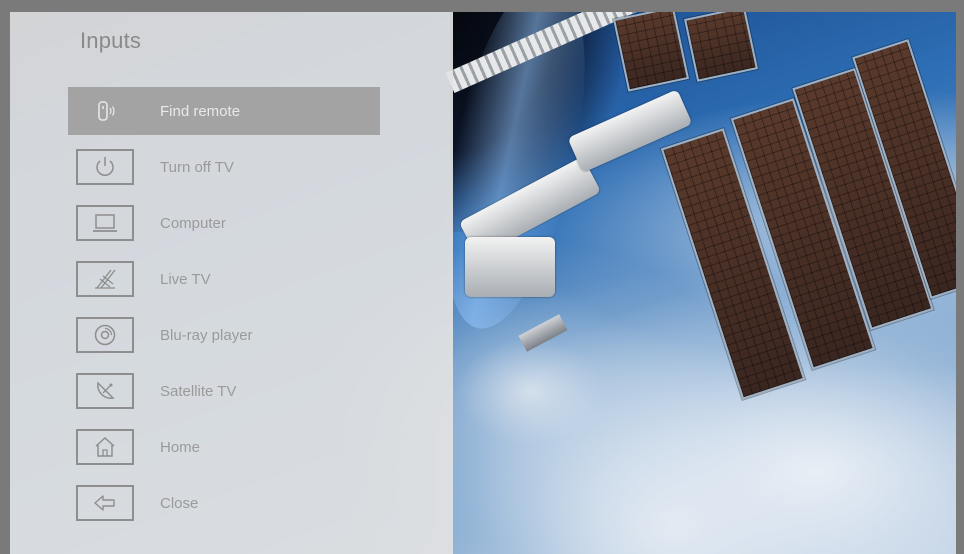 The height and width of the screenshot is (554, 964). What do you see at coordinates (543, 333) in the screenshot?
I see `docked-spacecraft` at bounding box center [543, 333].